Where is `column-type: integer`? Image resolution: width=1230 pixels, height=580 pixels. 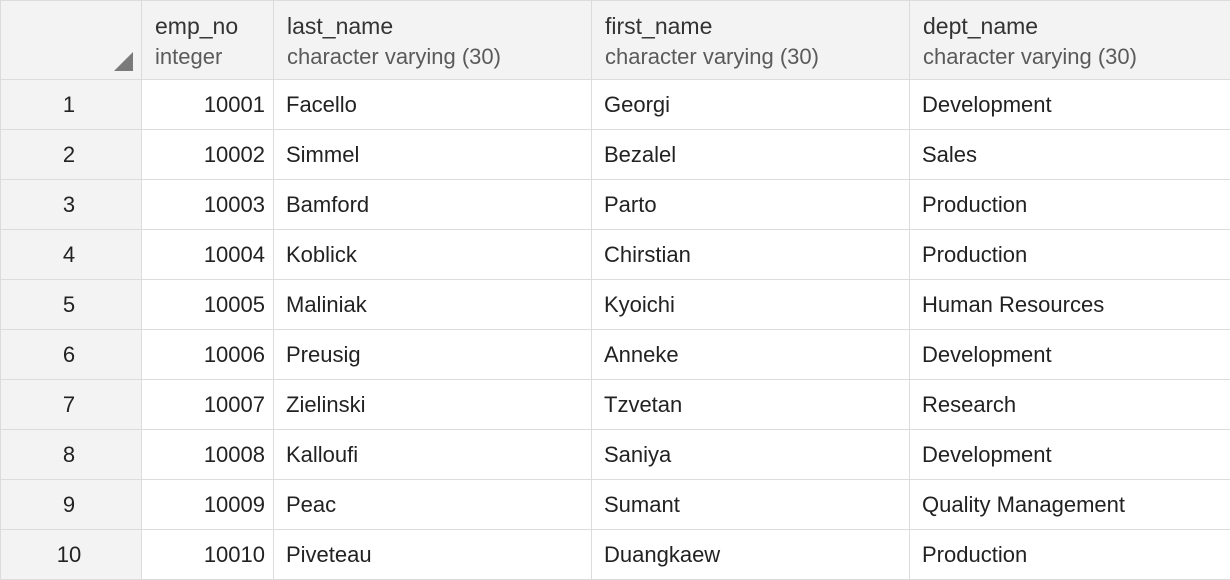 column-type: integer is located at coordinates (207, 54).